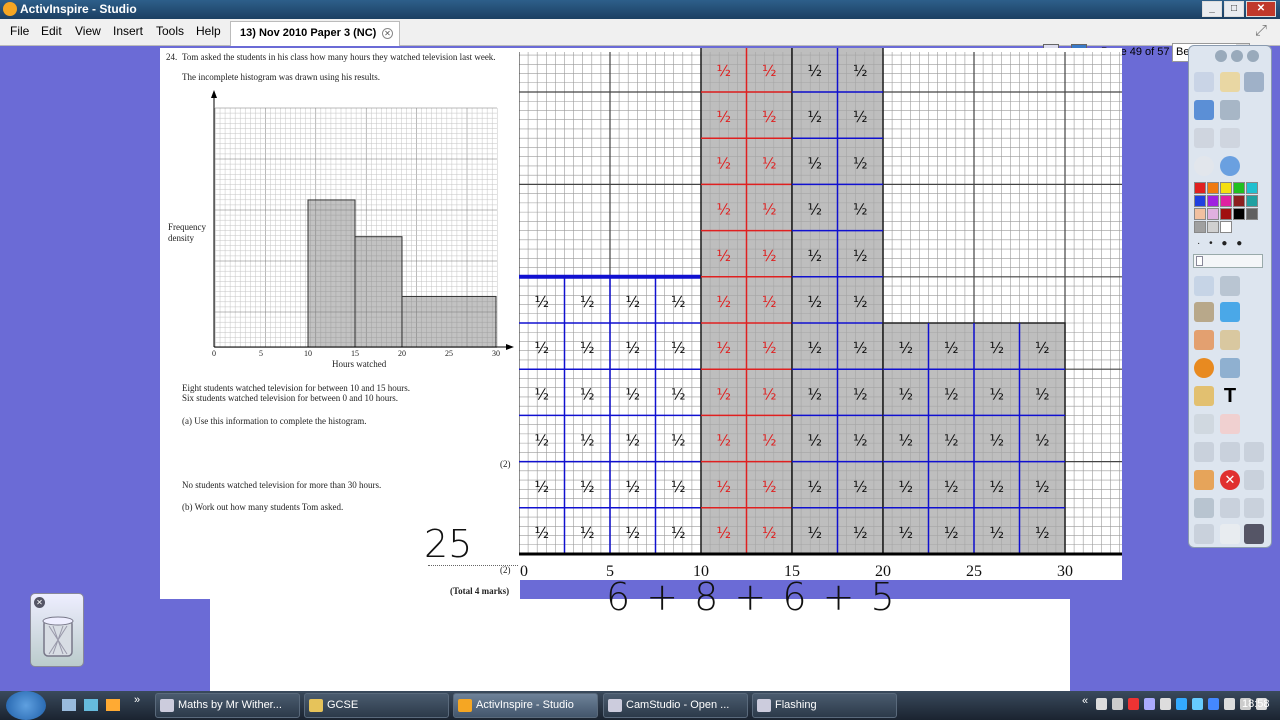 This screenshot has height=720, width=1280. I want to click on next-page-icon, so click(1230, 138).